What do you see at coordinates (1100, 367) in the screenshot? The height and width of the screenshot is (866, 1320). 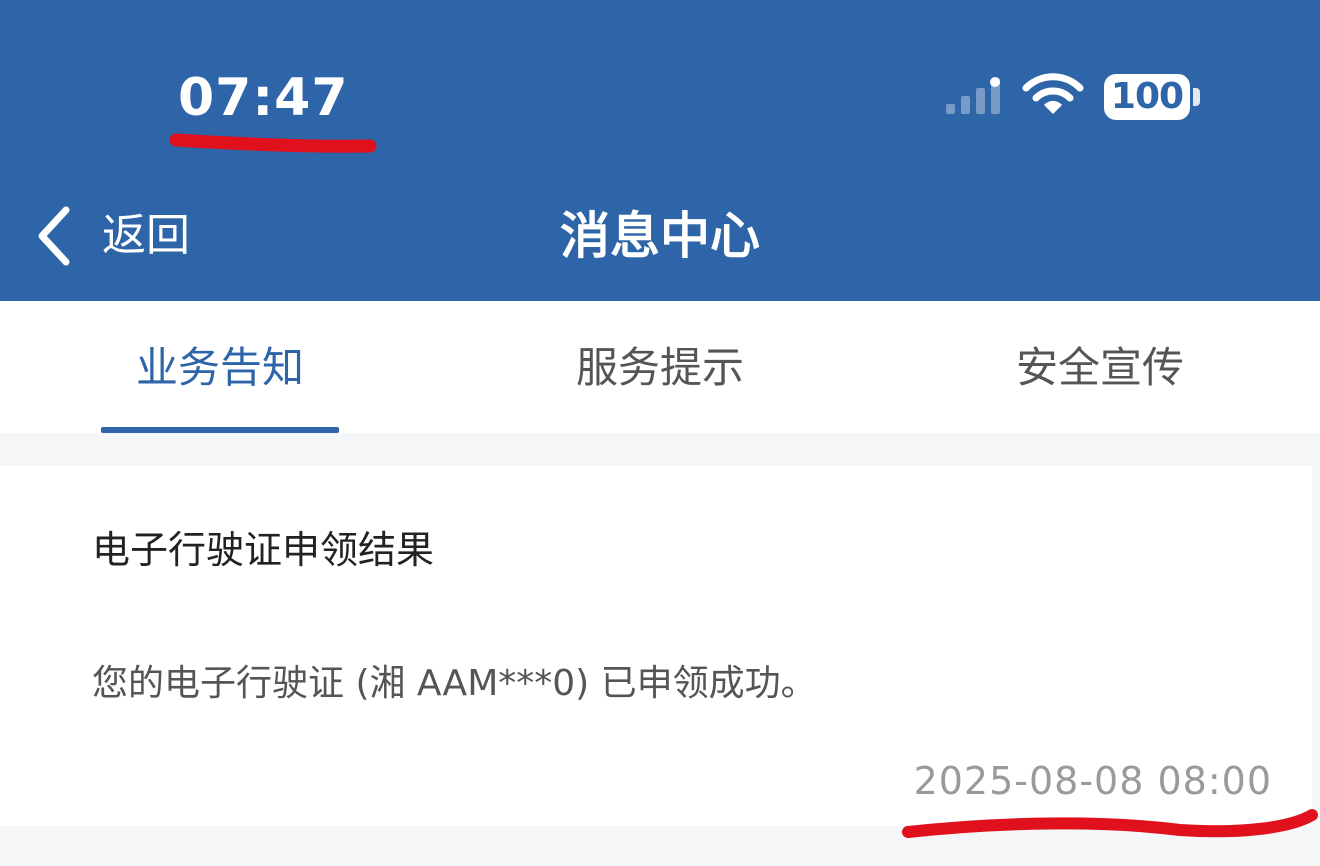 I see `tab-safety-promotion: 安全宣传` at bounding box center [1100, 367].